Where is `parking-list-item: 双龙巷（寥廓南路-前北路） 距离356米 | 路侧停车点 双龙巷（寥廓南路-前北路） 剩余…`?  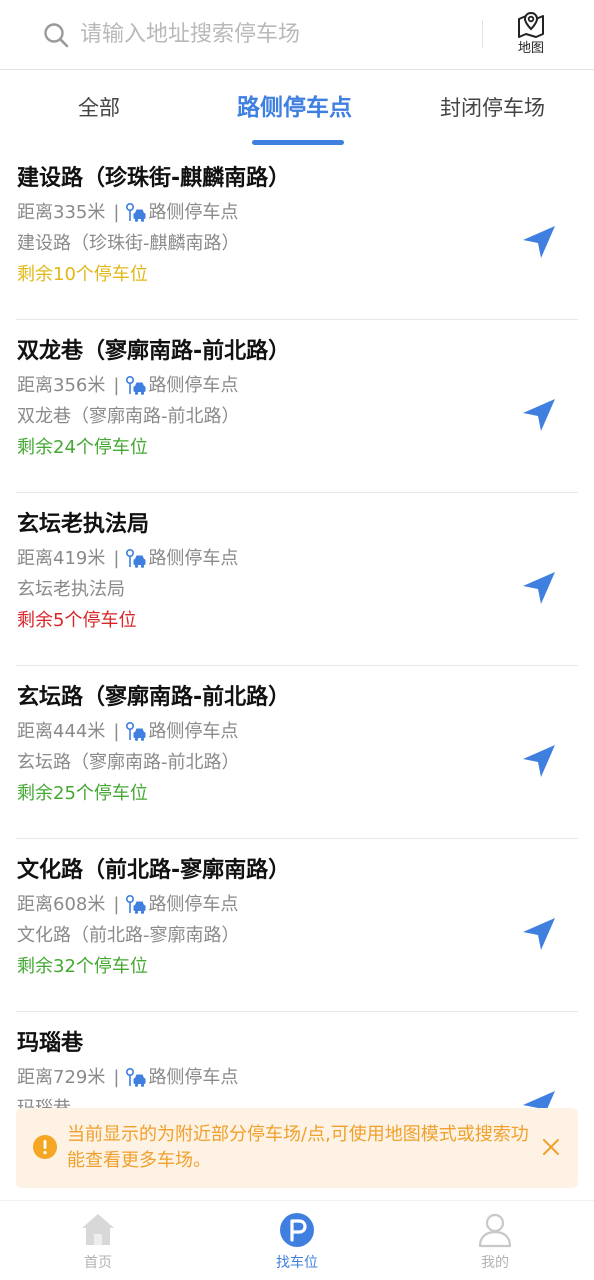 parking-list-item: 双龙巷（寥廓南路-前北路） 距离356米 | 路侧停车点 双龙巷（寥廓南路-前北路） 剩余… is located at coordinates (297, 406).